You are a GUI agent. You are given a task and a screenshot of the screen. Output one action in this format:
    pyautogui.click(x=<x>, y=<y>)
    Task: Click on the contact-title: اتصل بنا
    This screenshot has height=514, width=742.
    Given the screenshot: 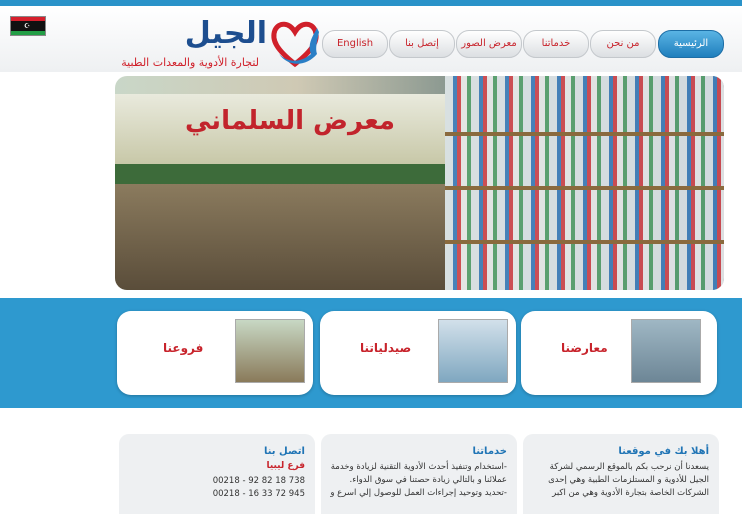 What is the action you would take?
    pyautogui.click(x=284, y=451)
    